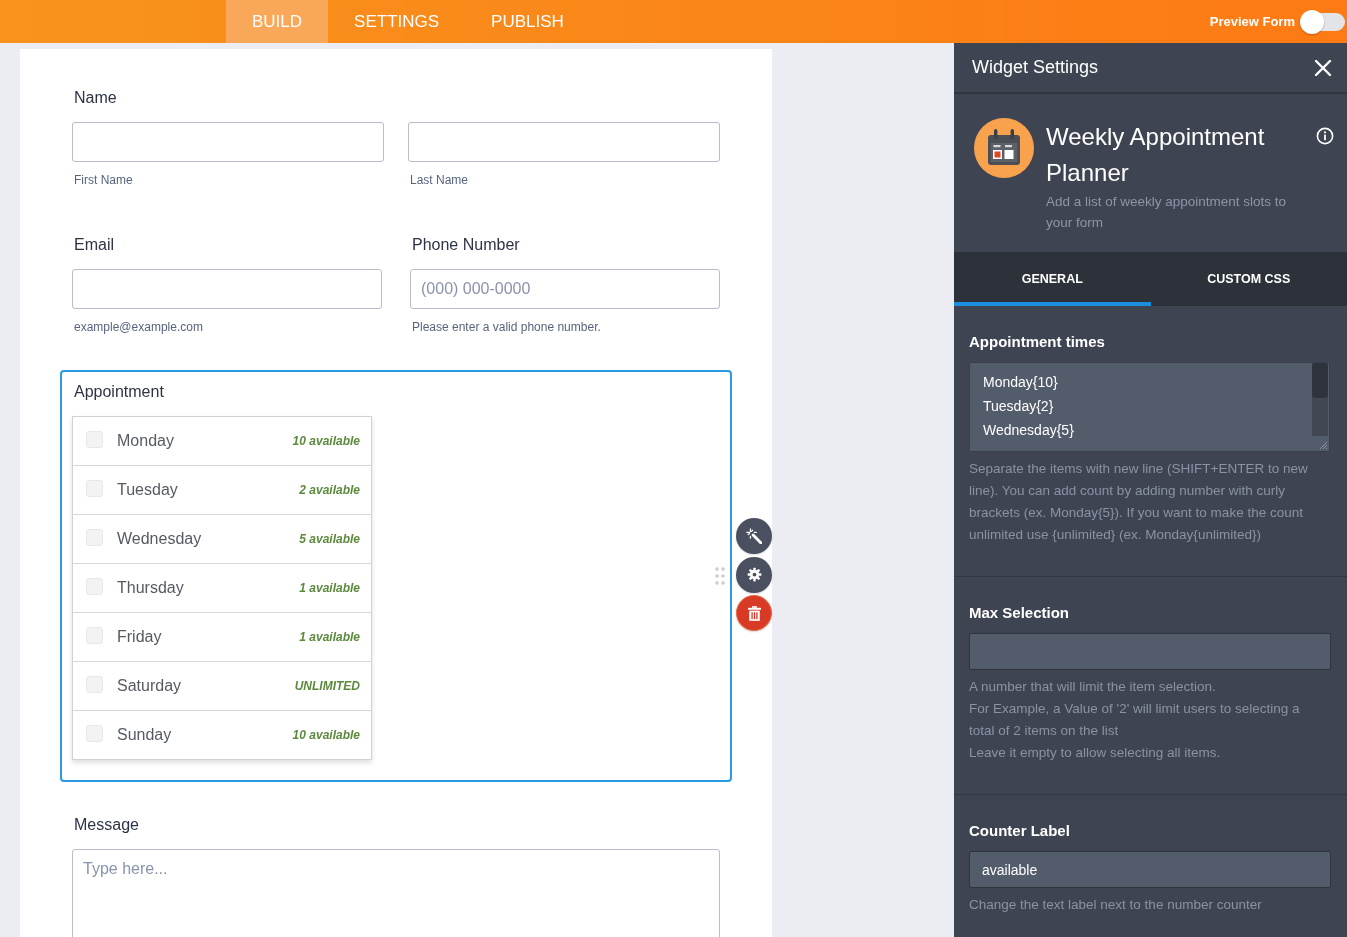 The width and height of the screenshot is (1347, 937). Describe the element at coordinates (159, 539) in the screenshot. I see `option-label: Wednesday` at that location.